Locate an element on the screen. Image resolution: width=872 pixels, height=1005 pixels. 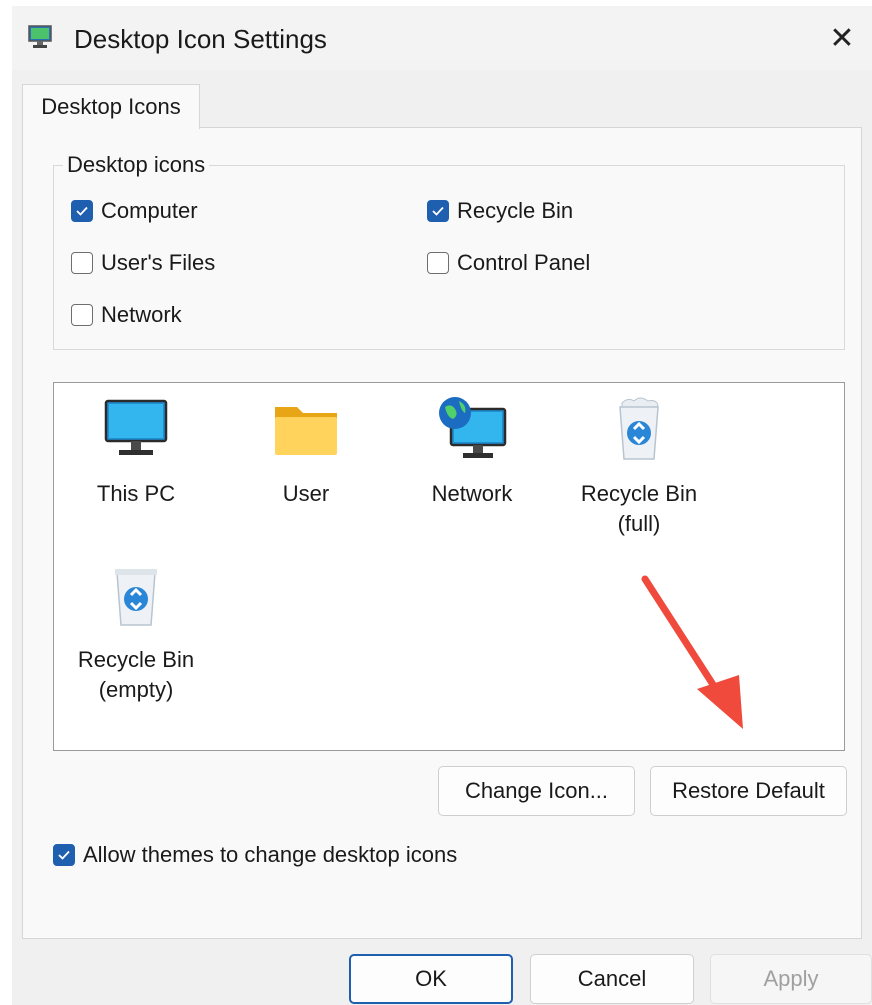
folder-icon is located at coordinates (306, 431).